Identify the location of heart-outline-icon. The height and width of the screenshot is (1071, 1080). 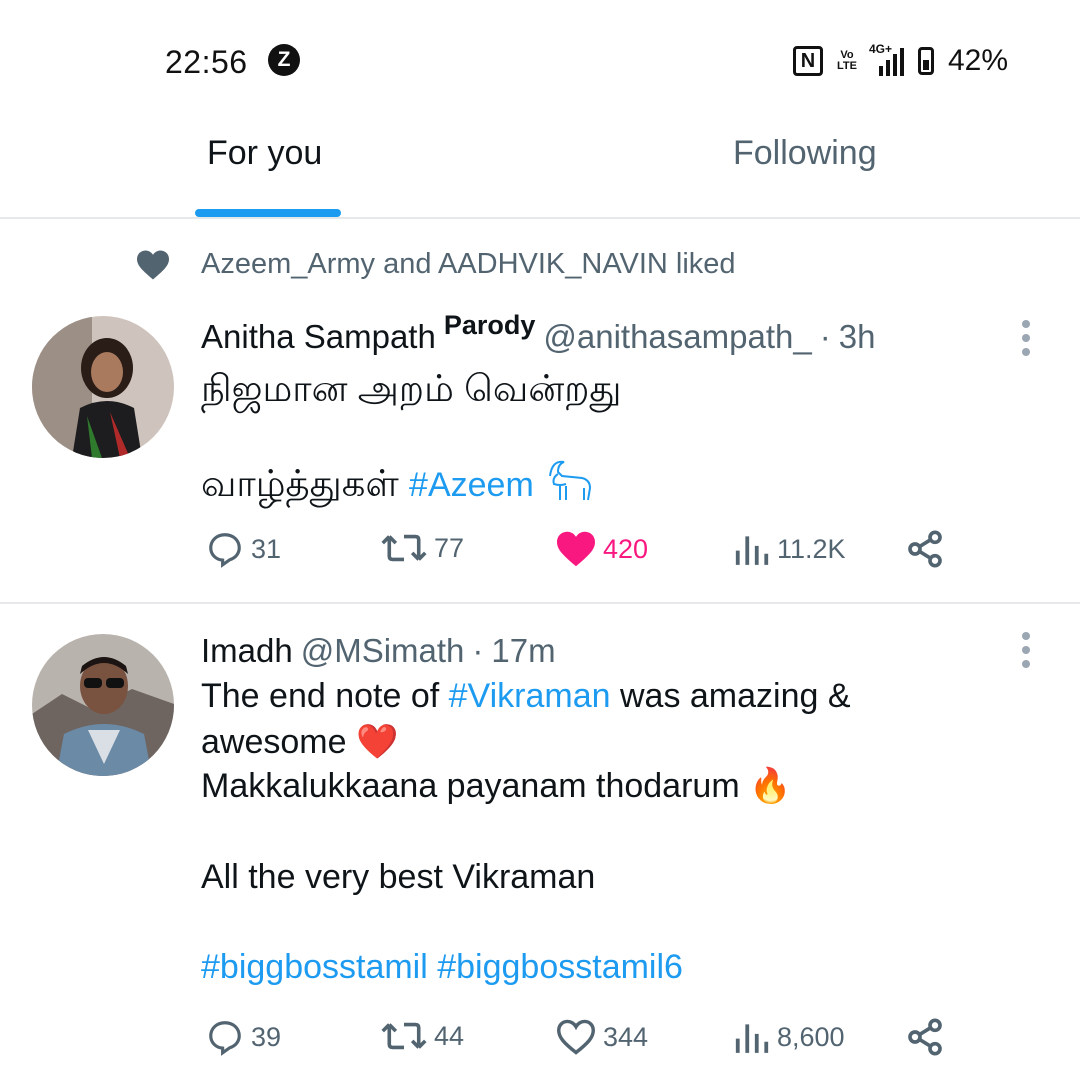
(576, 1037).